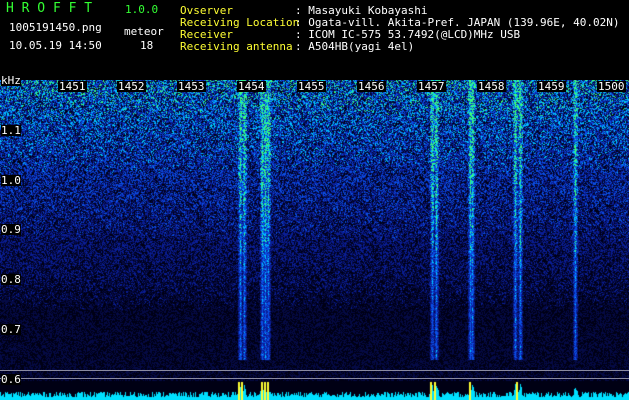 The image size is (629, 400). I want to click on image-filename: 1005191450.png, so click(55, 27).